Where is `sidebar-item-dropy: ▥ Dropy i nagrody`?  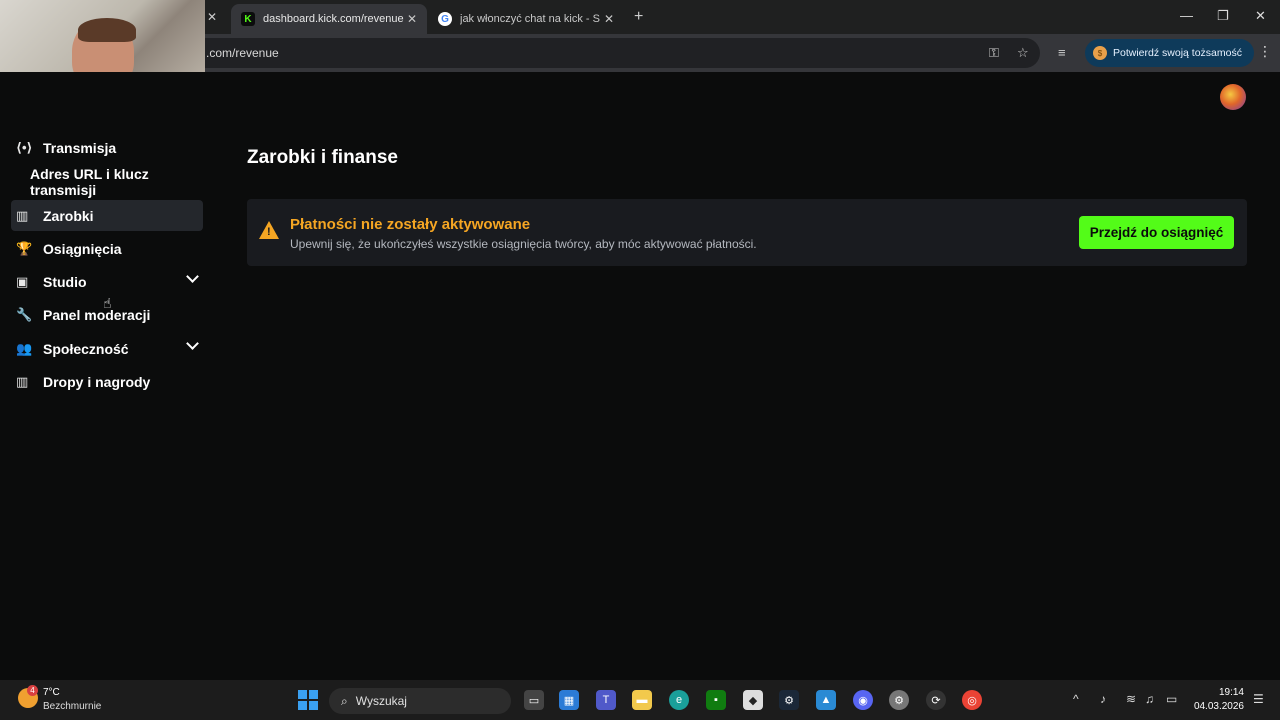
sidebar-item-dropy: ▥ Dropy i nagrody is located at coordinates (107, 381).